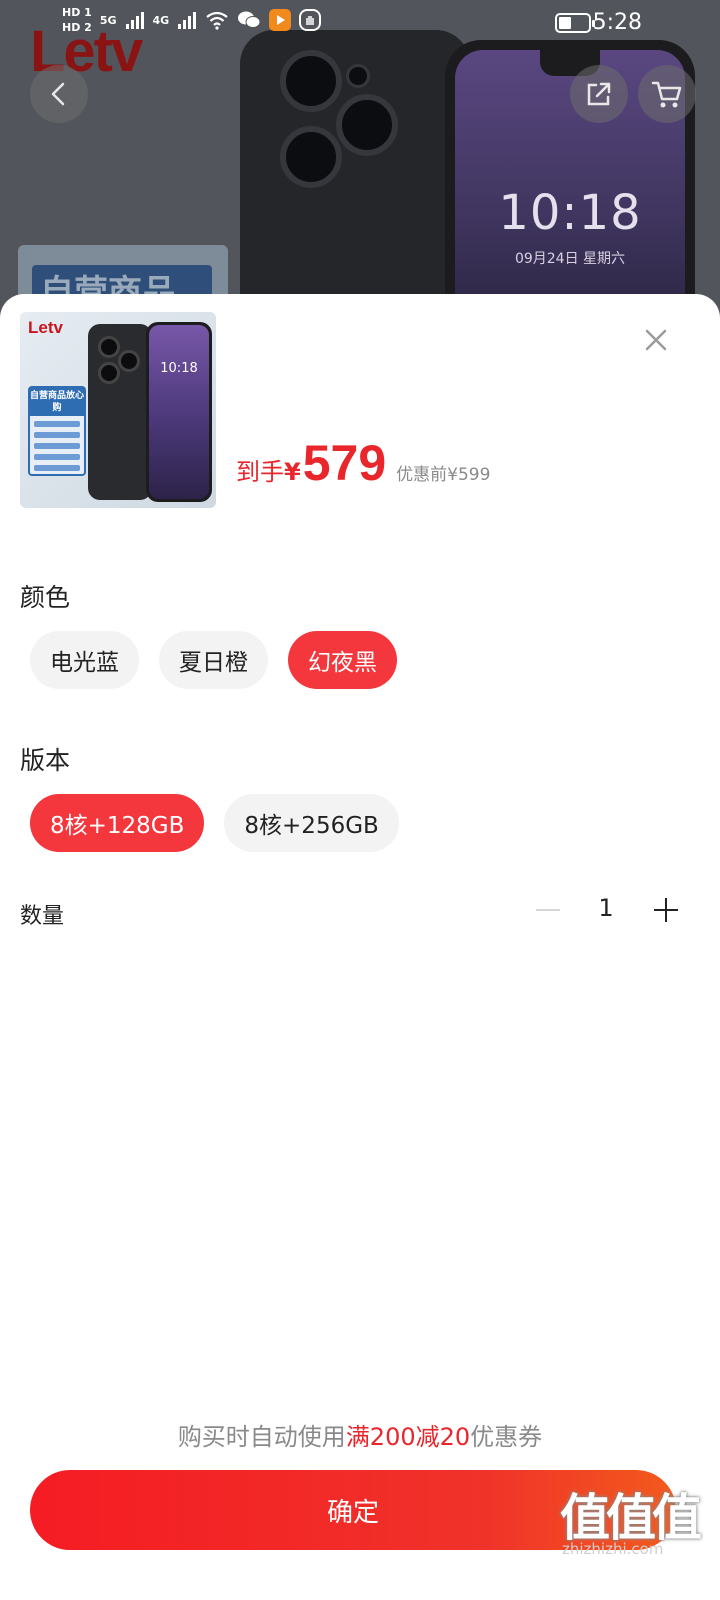 The height and width of the screenshot is (1600, 720). Describe the element at coordinates (179, 368) in the screenshot. I see `thumb-clock: 10:18` at that location.